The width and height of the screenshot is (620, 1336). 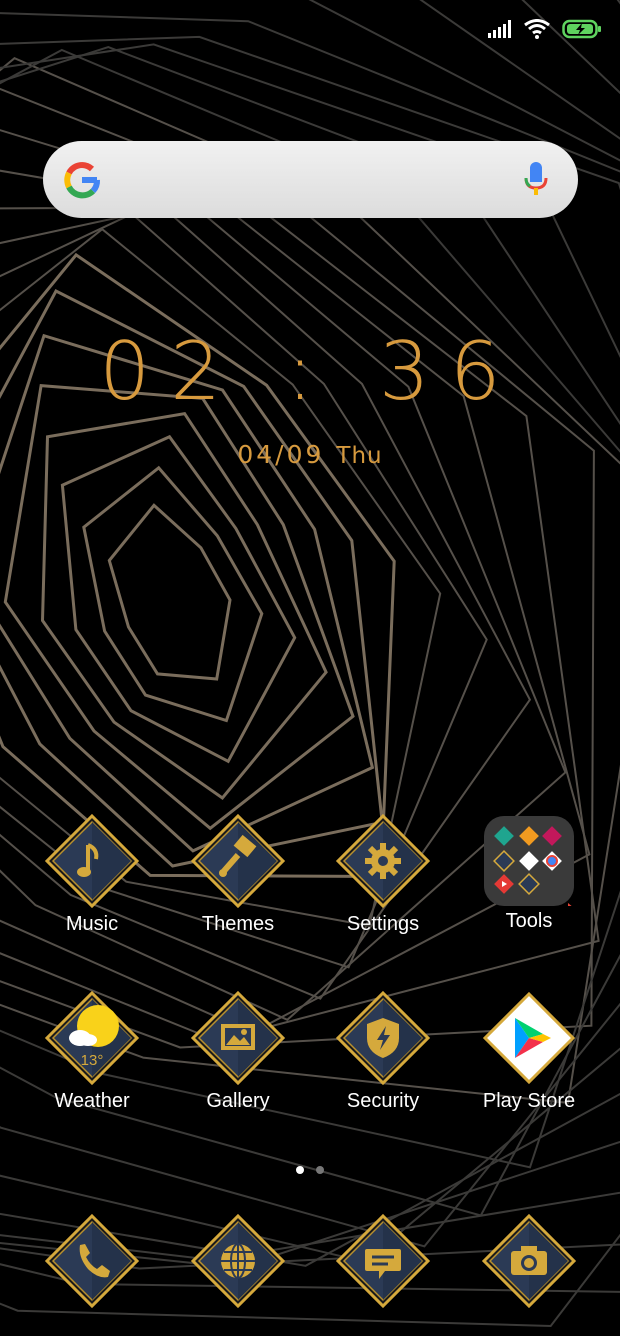 I want to click on folder-tools: Tools, so click(x=529, y=873).